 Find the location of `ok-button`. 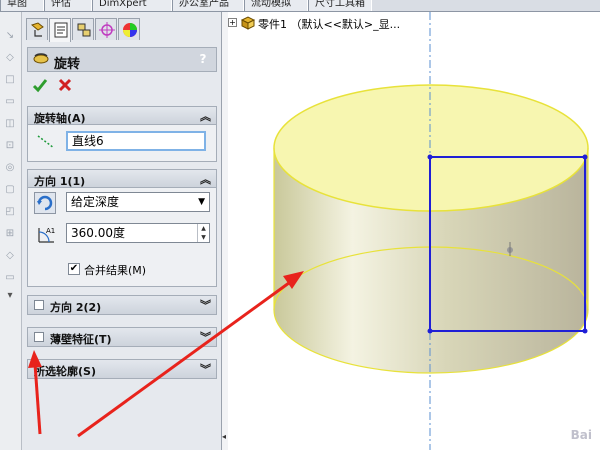

ok-button is located at coordinates (40, 85).